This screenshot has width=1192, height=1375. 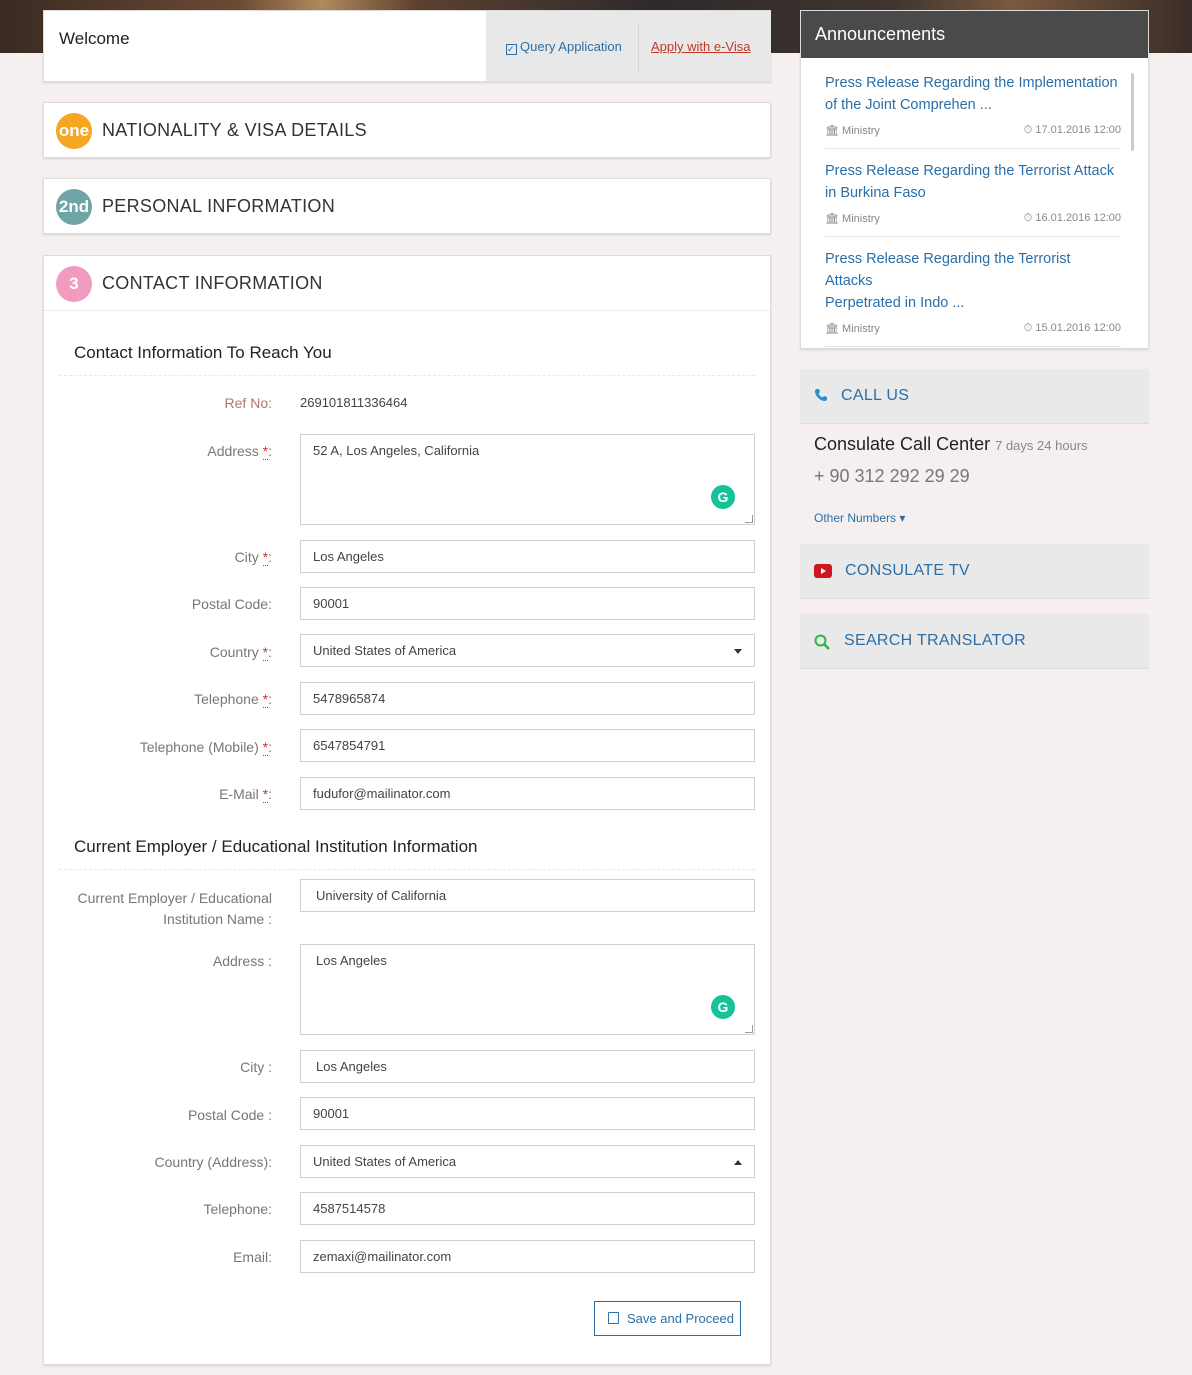 I want to click on address-textarea: 52 A, Los Angeles, California G, so click(x=527, y=479).